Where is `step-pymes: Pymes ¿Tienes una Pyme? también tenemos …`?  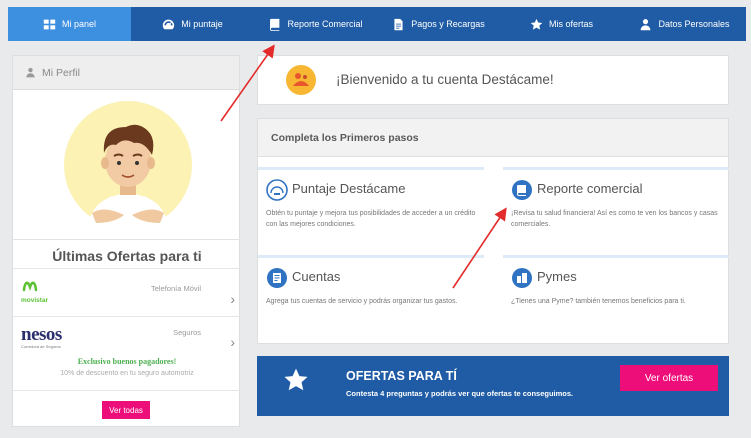
step-pymes: Pymes ¿Tienes una Pyme? también tenemos … is located at coordinates (616, 297).